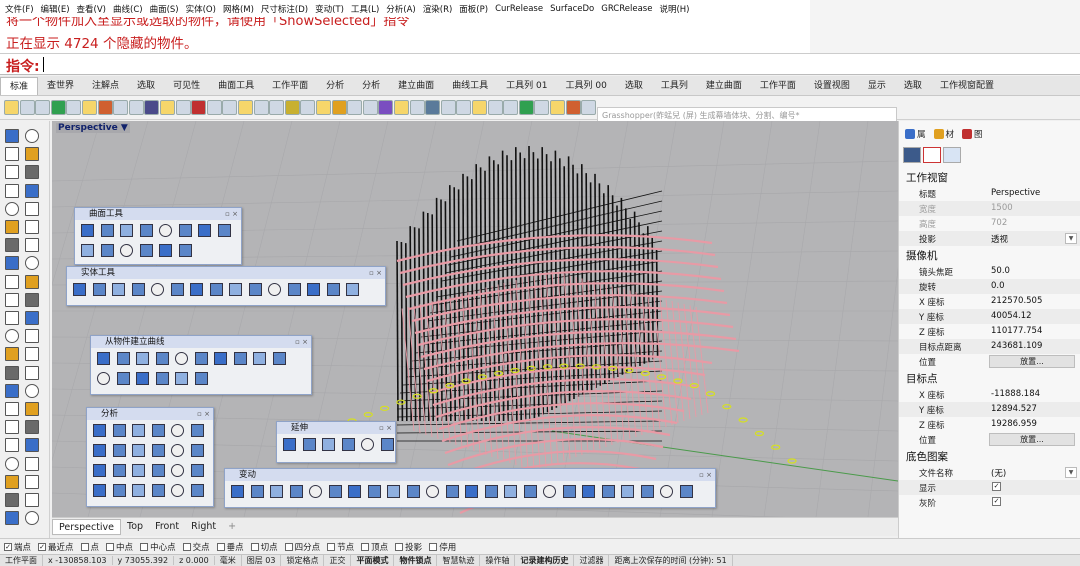  Describe the element at coordinates (87, 527) in the screenshot. I see `viewport-tab: Perspective` at that location.